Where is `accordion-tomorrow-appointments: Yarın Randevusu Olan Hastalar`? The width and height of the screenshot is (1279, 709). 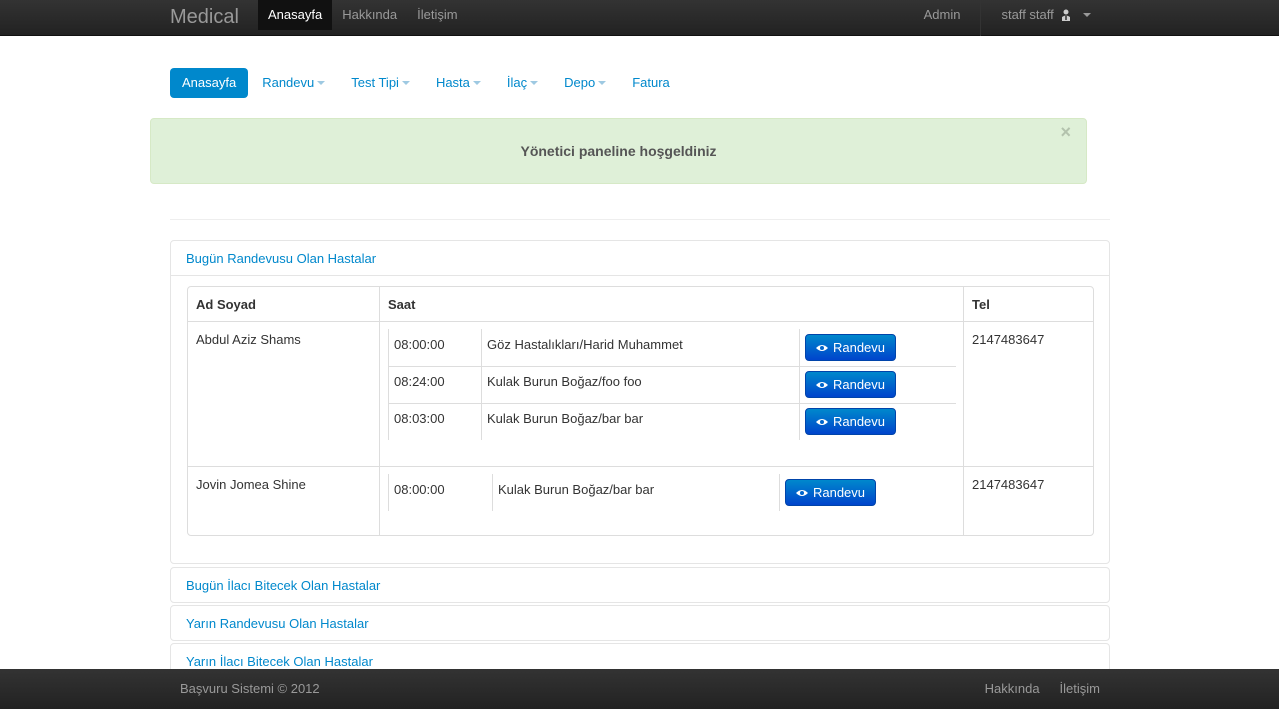 accordion-tomorrow-appointments: Yarın Randevusu Olan Hastalar is located at coordinates (640, 623).